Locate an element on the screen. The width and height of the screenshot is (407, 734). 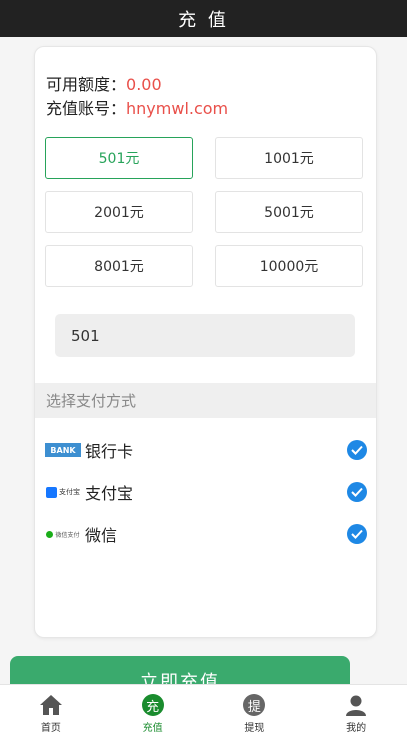
user-icon is located at coordinates (356, 705).